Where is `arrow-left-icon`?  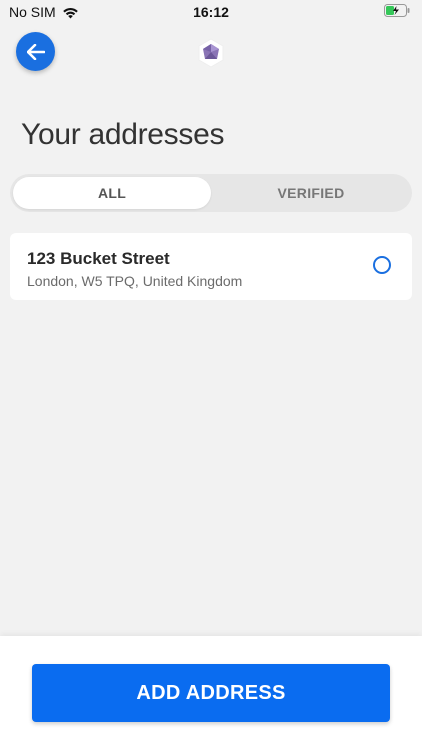
arrow-left-icon is located at coordinates (35, 51).